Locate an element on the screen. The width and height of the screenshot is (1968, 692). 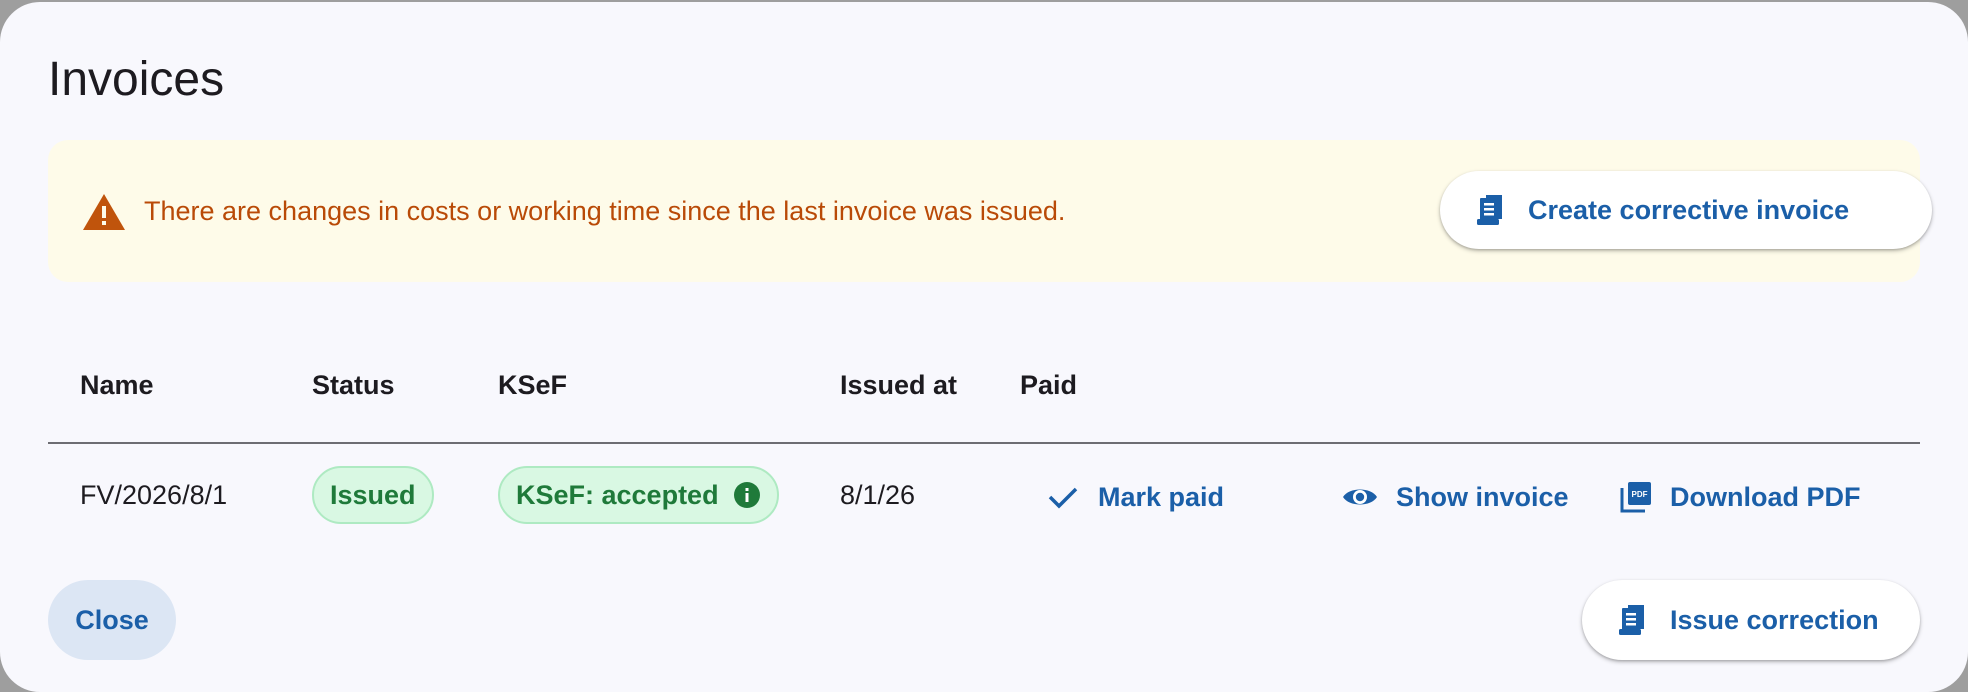
close-label: Close is located at coordinates (112, 619).